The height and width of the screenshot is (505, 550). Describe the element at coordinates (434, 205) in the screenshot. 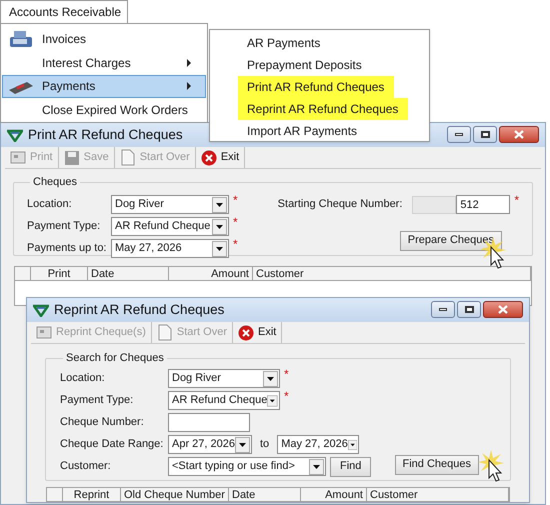

I see `disabled-field` at that location.